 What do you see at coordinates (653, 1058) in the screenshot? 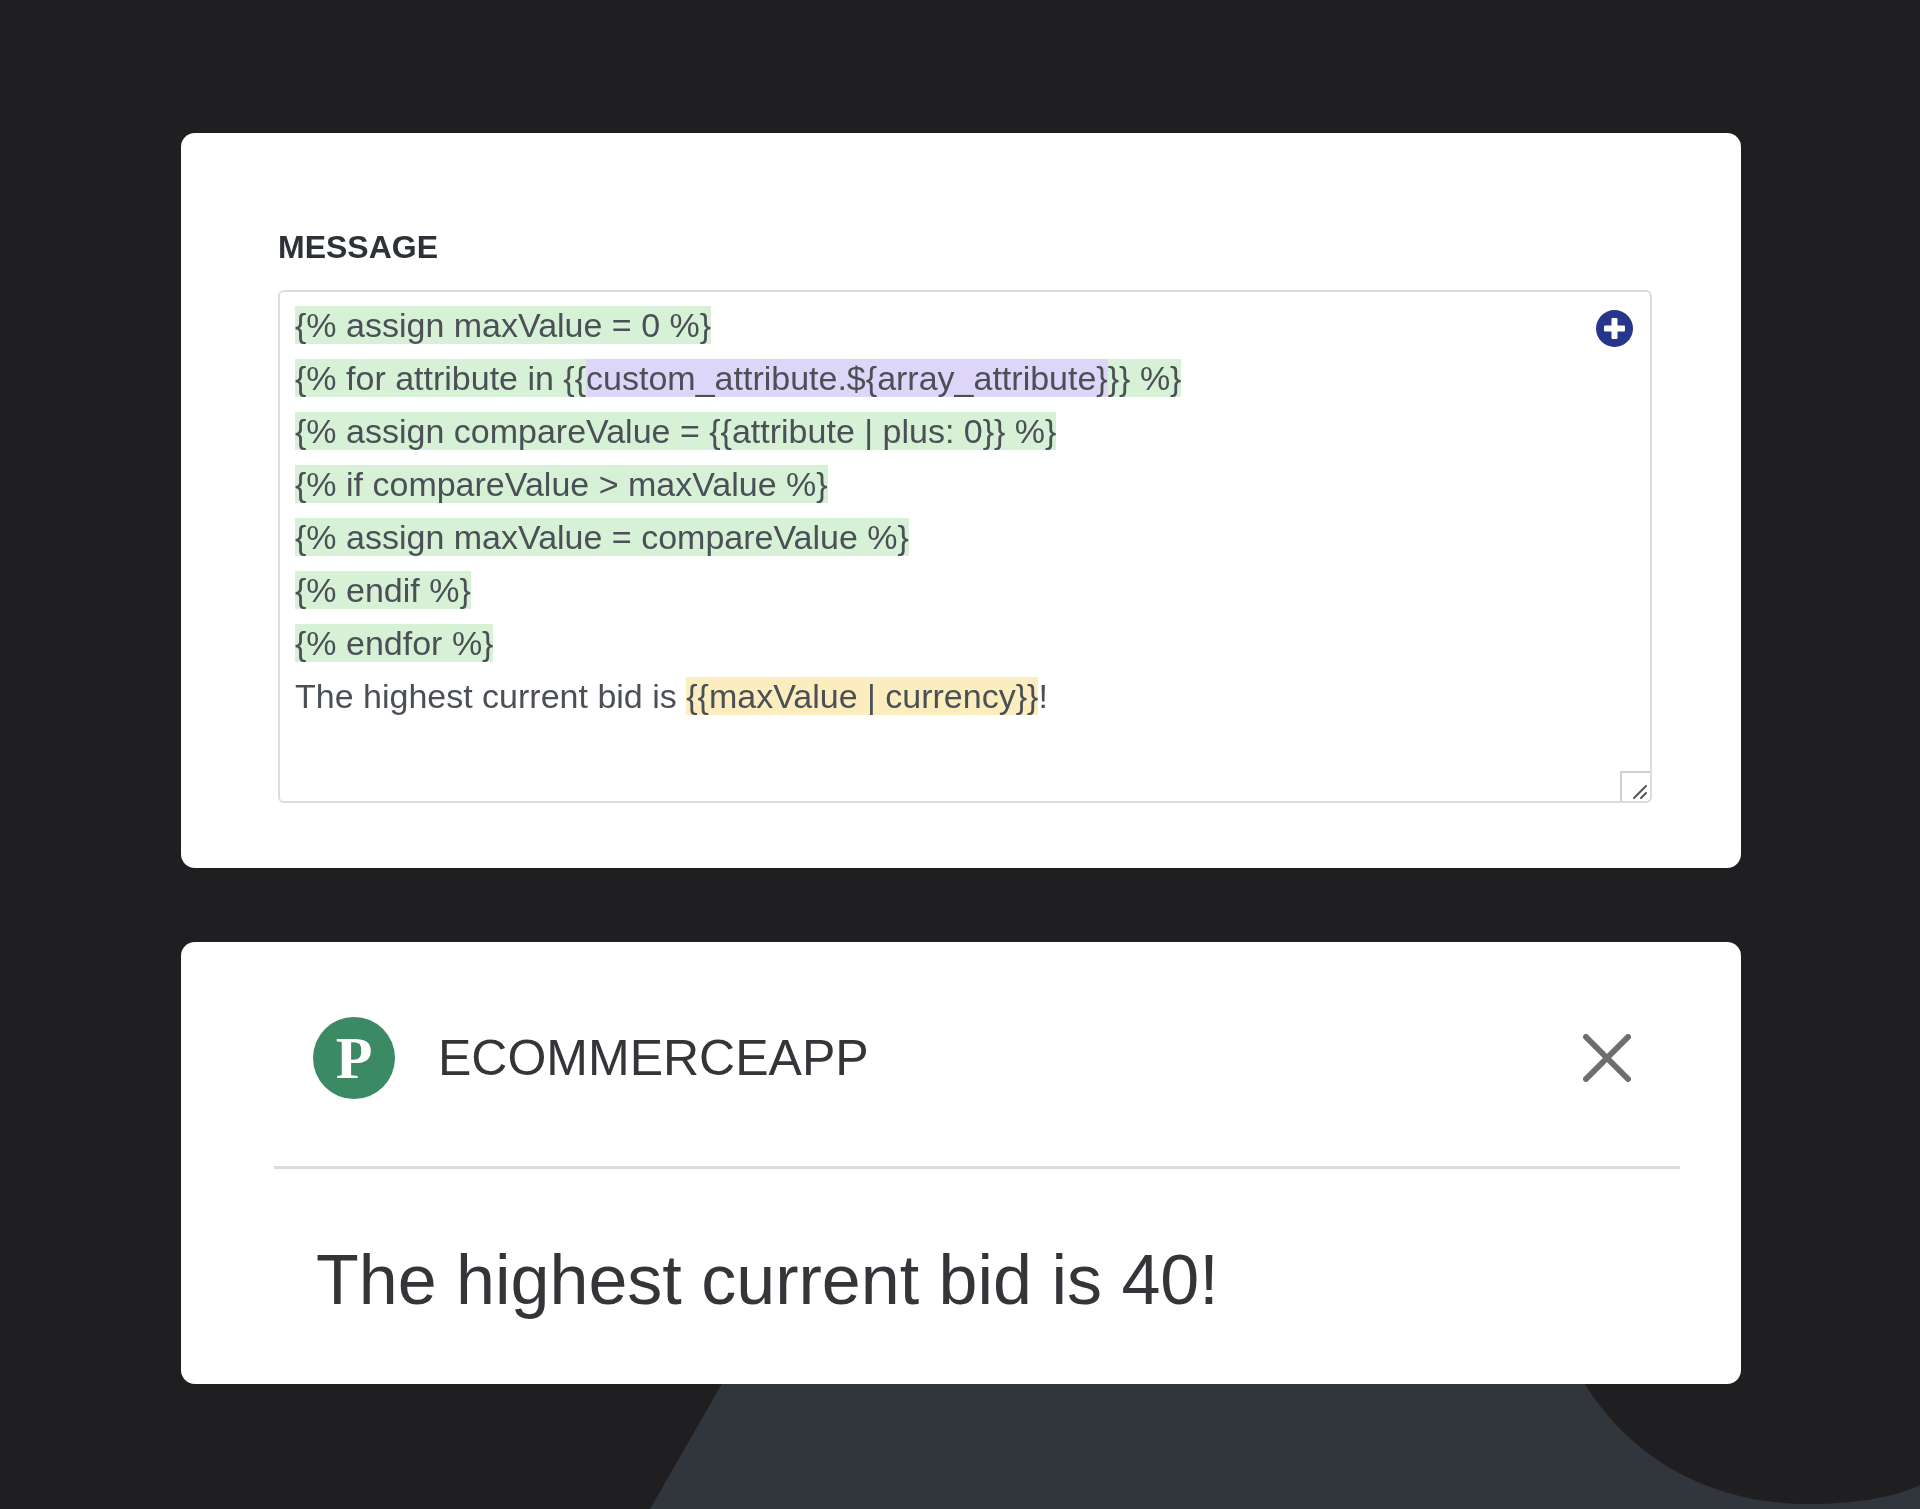
I see `app-name: ECOMMERCEAPP` at bounding box center [653, 1058].